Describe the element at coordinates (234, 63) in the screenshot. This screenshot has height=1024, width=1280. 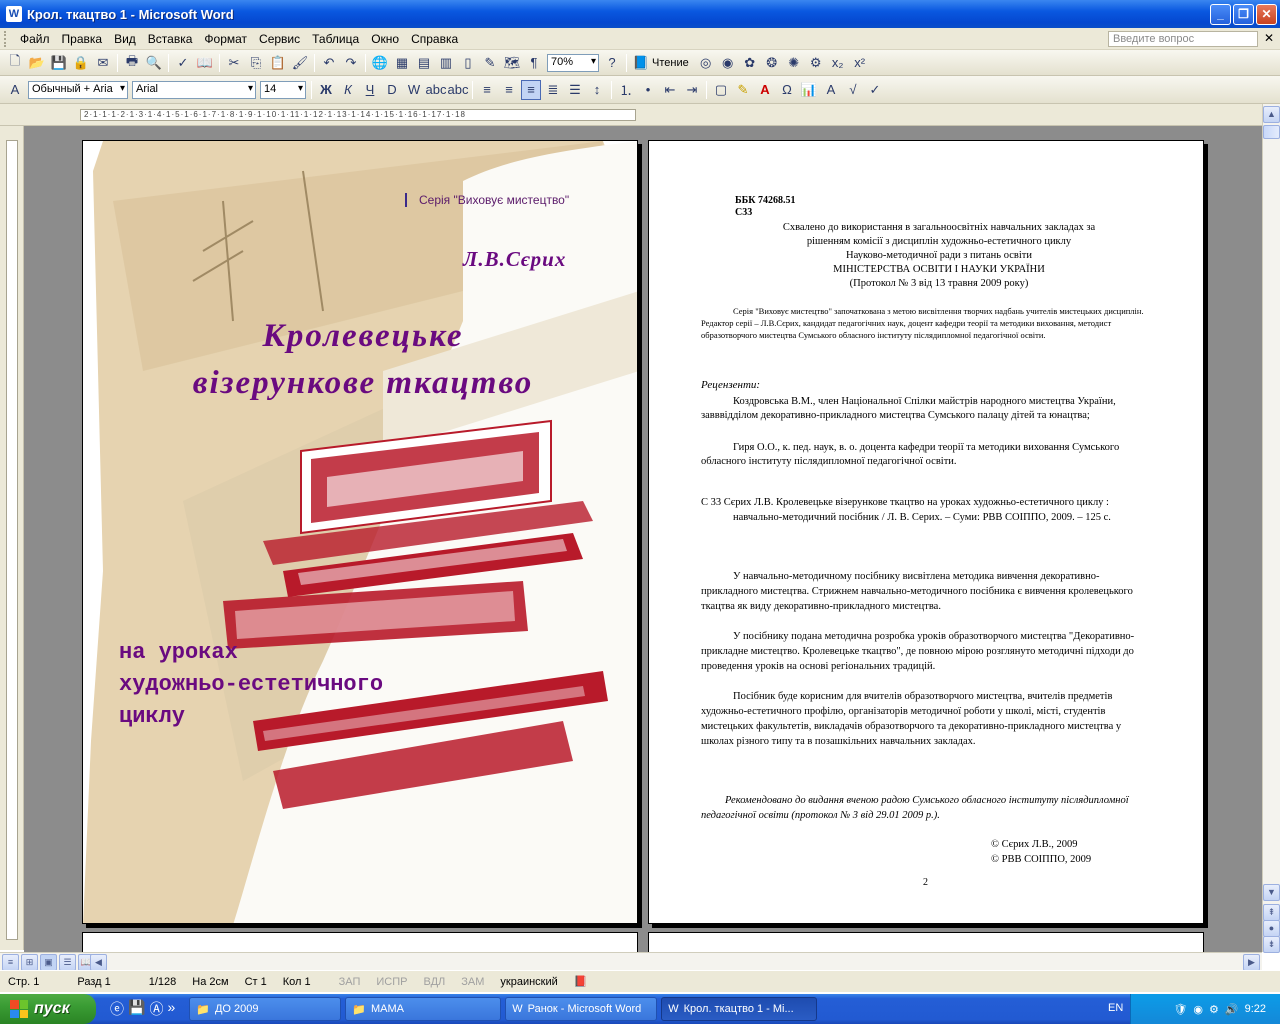
I see `cut-icon: ✂` at that location.